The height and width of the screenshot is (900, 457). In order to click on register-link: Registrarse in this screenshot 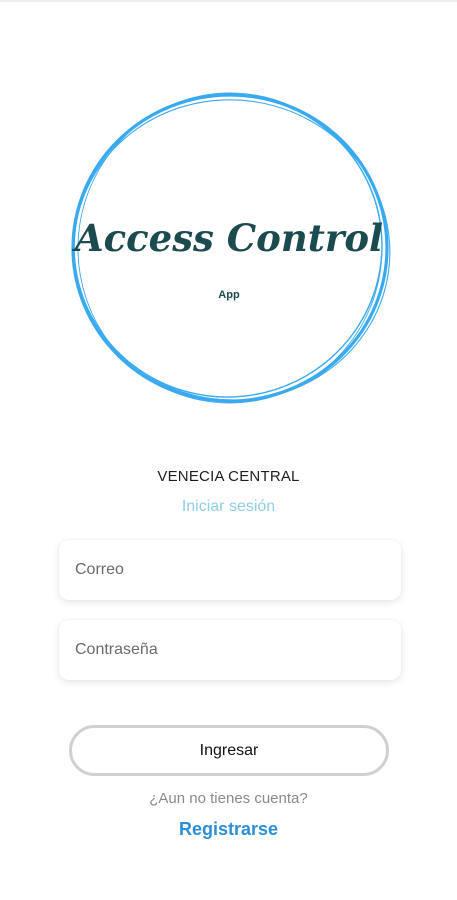, I will do `click(228, 829)`.